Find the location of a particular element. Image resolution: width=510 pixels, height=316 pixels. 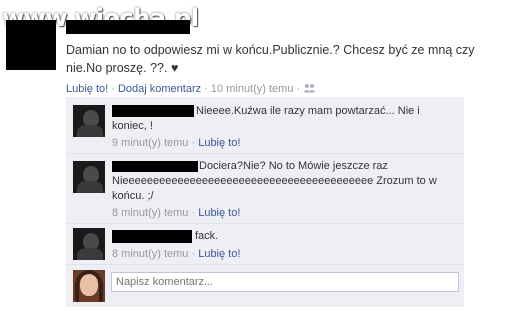

comment-text-line2: koniec, ! is located at coordinates (132, 126).